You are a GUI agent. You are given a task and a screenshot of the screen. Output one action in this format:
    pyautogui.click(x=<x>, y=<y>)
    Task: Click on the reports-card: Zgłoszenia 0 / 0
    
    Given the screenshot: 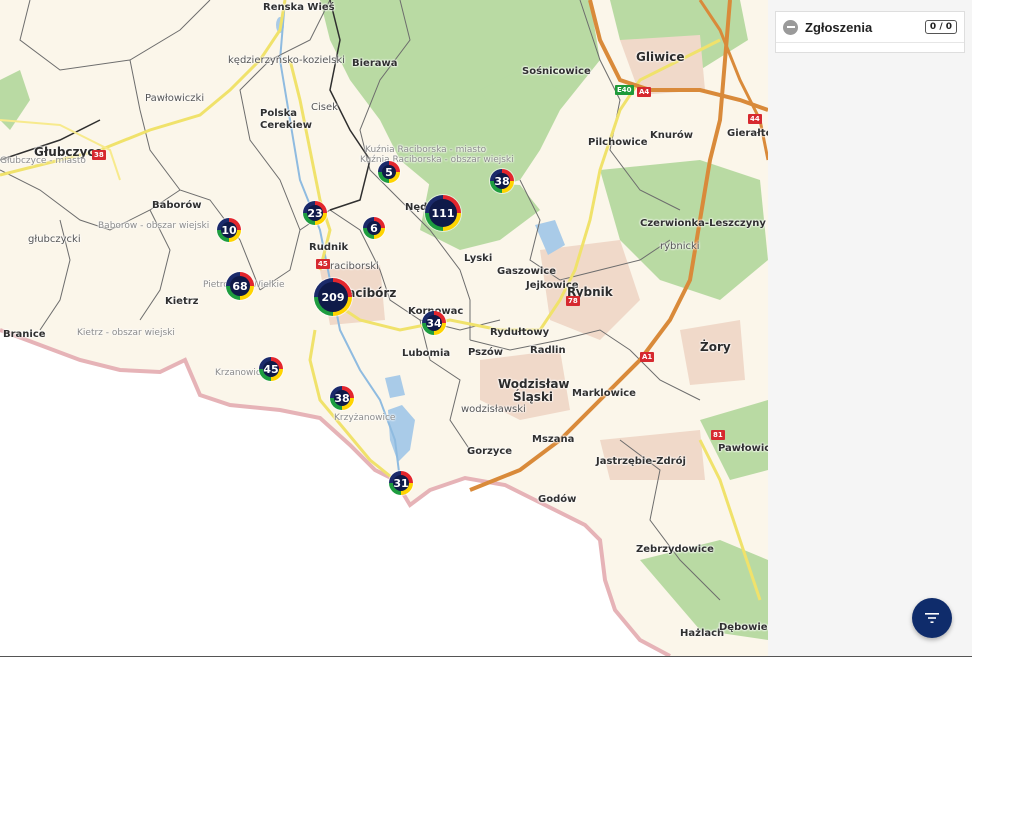 What is the action you would take?
    pyautogui.click(x=870, y=32)
    